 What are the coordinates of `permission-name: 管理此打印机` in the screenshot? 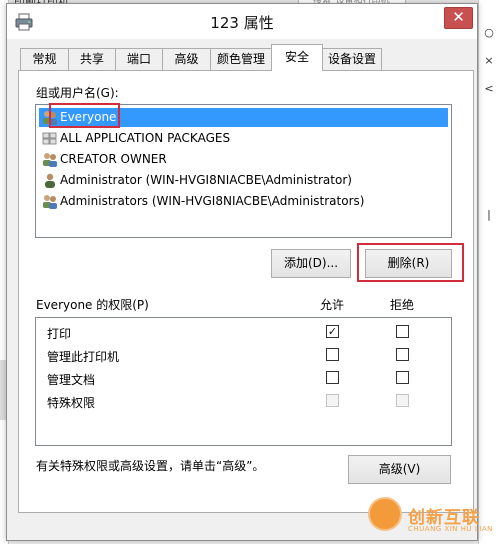 It's located at (83, 357).